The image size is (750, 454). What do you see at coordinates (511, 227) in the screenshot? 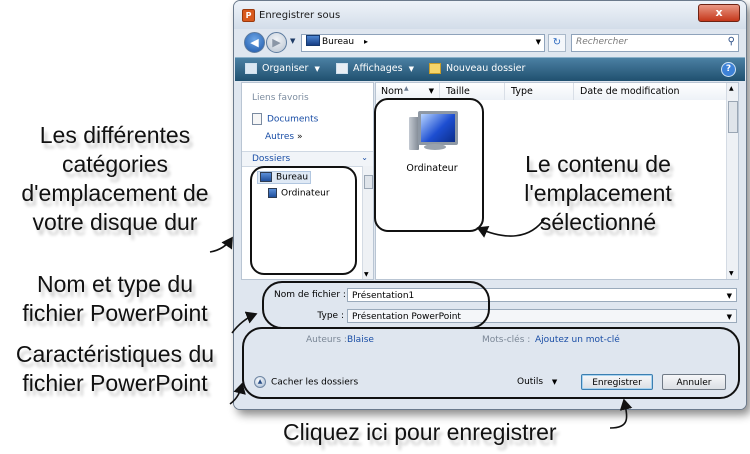
I see `arrow-content` at bounding box center [511, 227].